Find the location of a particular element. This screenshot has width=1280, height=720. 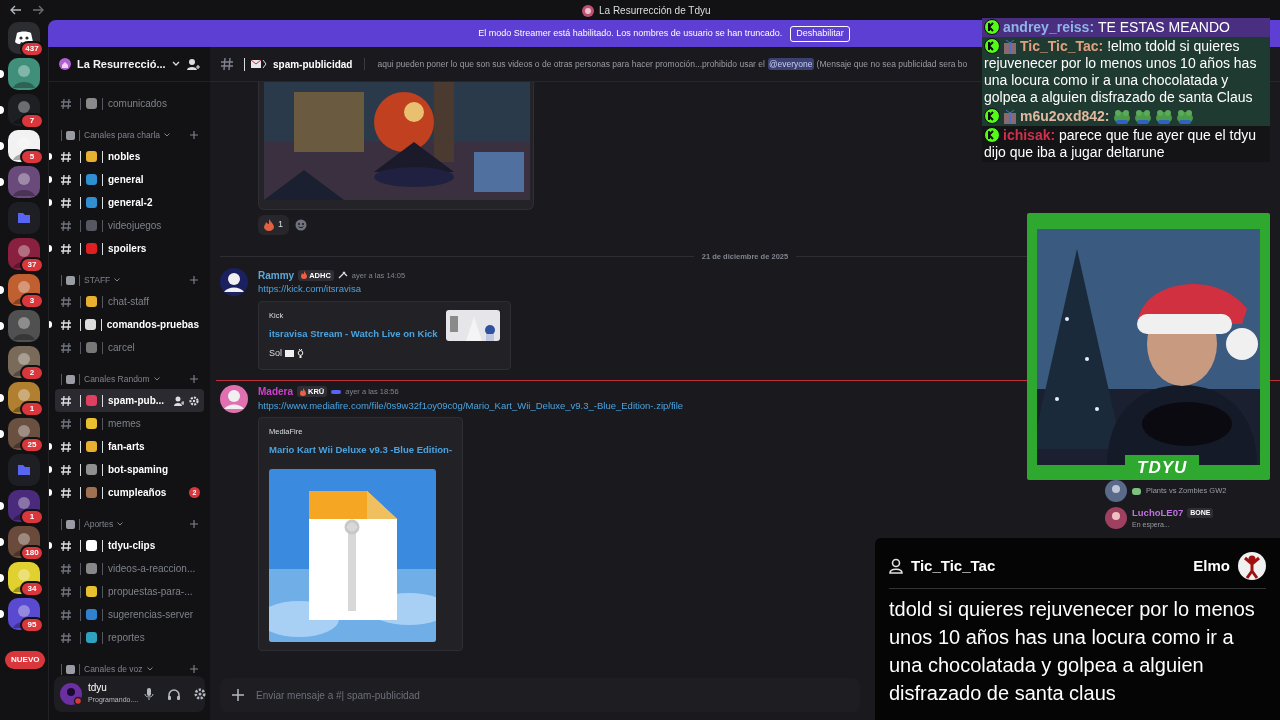

channel-item: comandos-pruebas is located at coordinates (129, 324).